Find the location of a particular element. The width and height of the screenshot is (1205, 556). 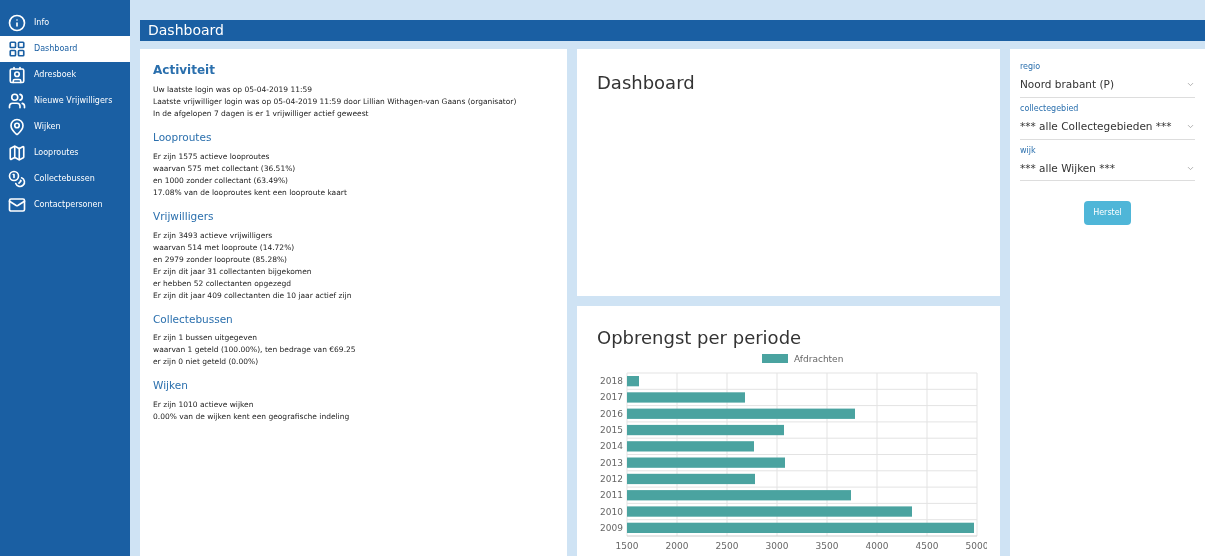

sidebar-item: Nieuwe Vrijwilligers is located at coordinates (65, 101).